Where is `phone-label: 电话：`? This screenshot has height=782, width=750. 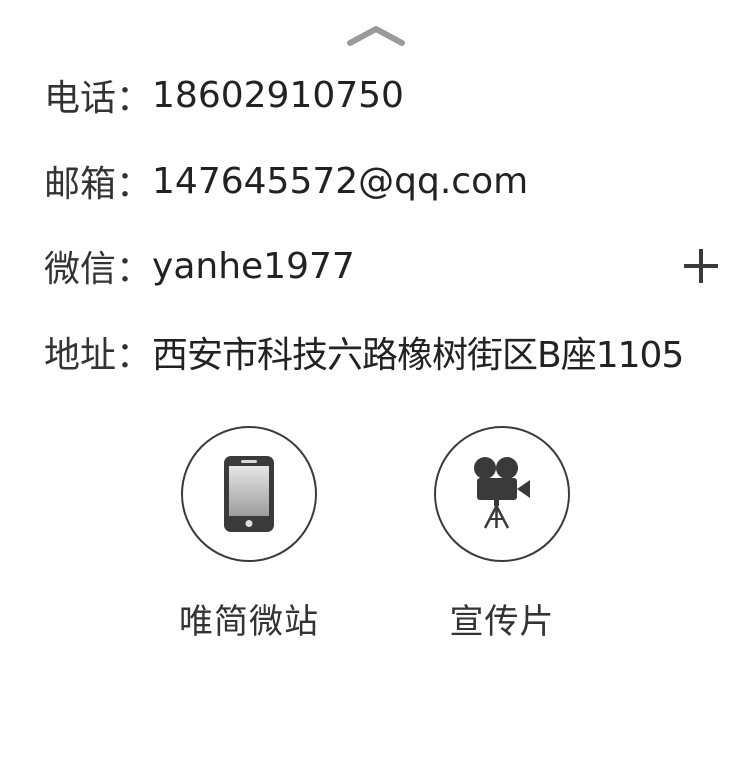
phone-label: 电话： is located at coordinates (98, 98).